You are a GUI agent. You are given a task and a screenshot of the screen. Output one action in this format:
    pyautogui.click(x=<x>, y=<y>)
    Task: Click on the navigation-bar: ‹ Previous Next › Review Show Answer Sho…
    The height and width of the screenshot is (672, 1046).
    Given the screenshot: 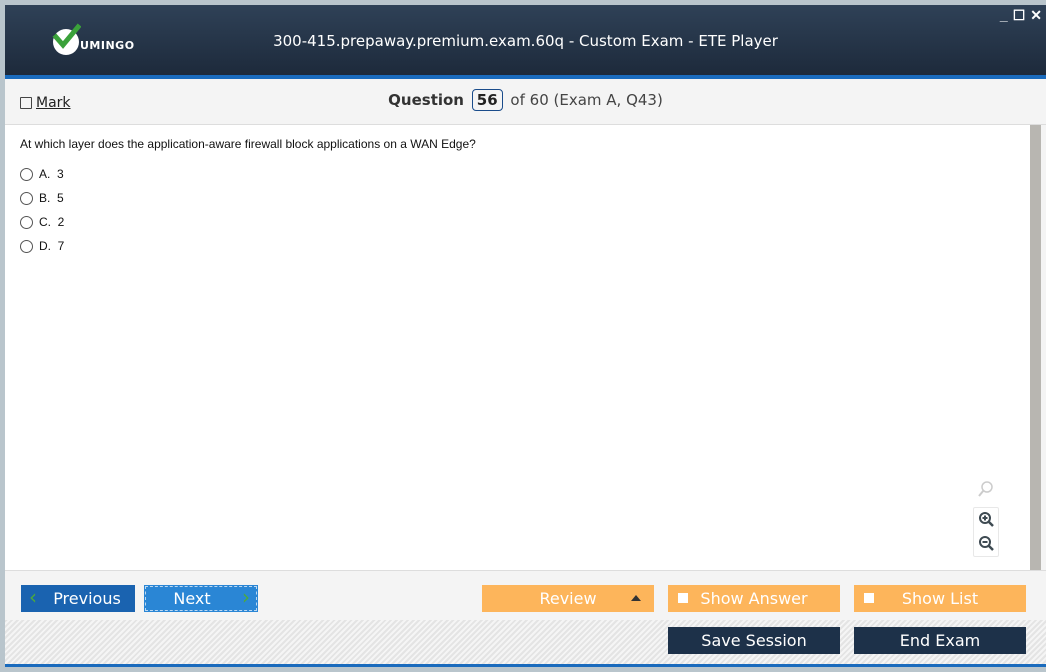 What is the action you would take?
    pyautogui.click(x=525, y=595)
    